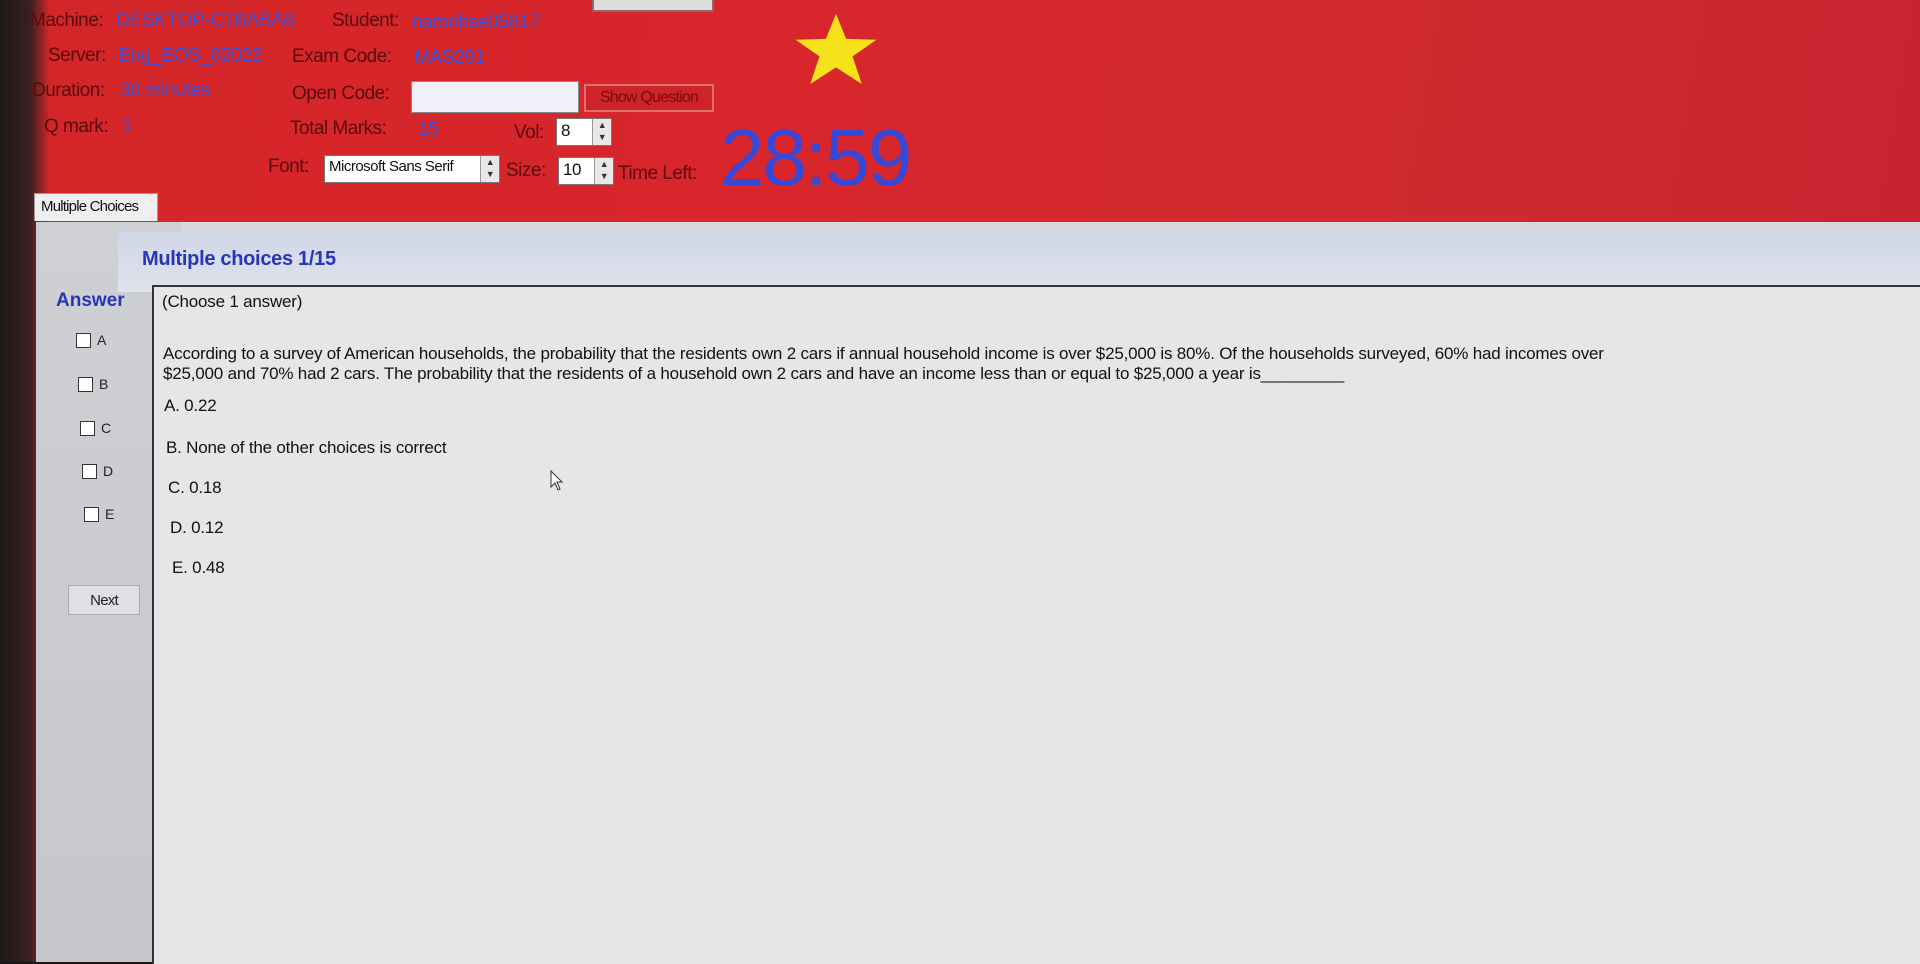  What do you see at coordinates (104, 600) in the screenshot?
I see `next-button: Next` at bounding box center [104, 600].